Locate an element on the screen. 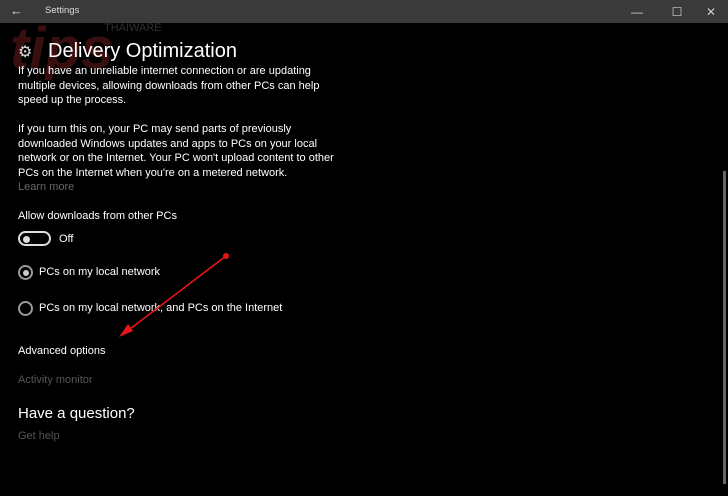 This screenshot has height=496, width=728. red-arrow-annotation is located at coordinates (174, 295).